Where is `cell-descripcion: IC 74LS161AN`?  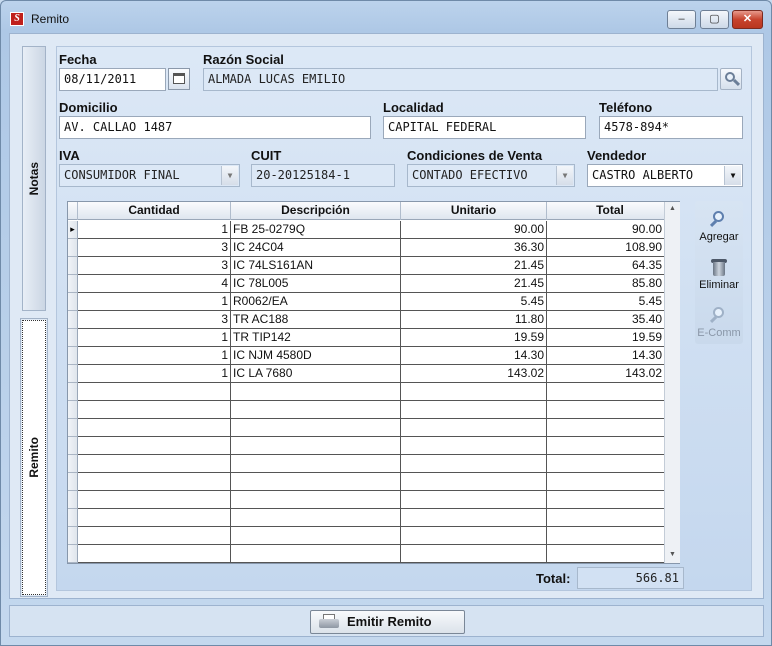 cell-descripcion: IC 74LS161AN is located at coordinates (316, 266).